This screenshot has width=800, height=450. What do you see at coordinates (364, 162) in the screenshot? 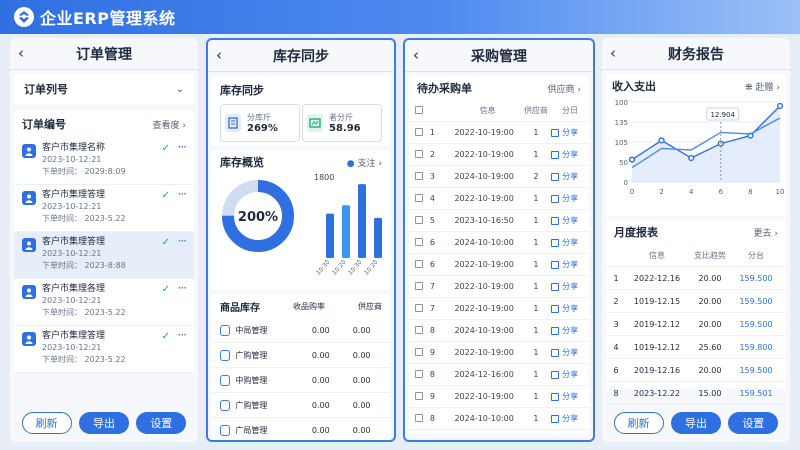
I see `overview-link: ● 支注 ›` at bounding box center [364, 162].